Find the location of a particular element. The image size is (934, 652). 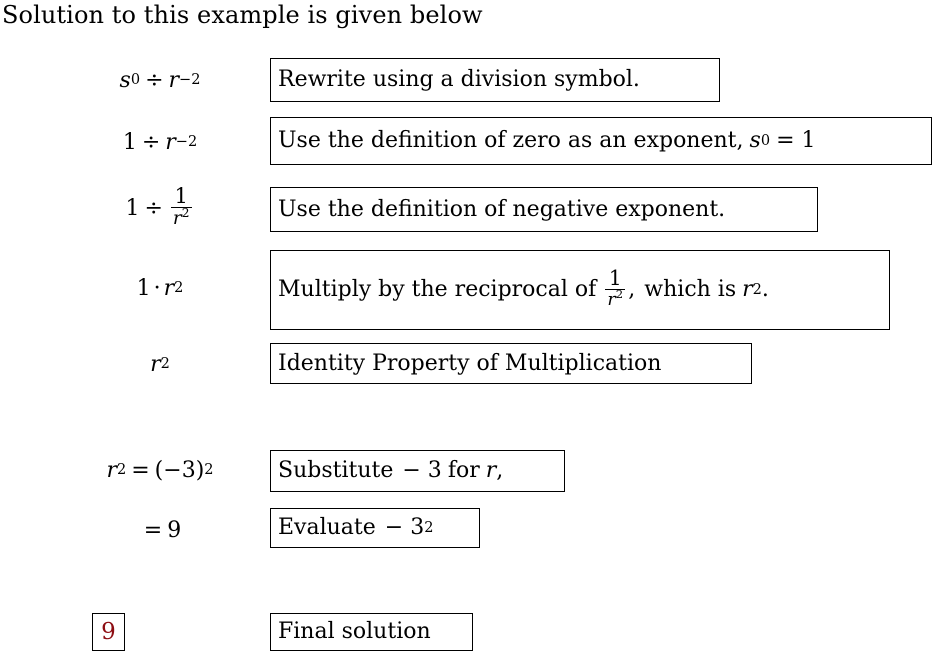

reason-text-final: Final solution is located at coordinates (354, 632).